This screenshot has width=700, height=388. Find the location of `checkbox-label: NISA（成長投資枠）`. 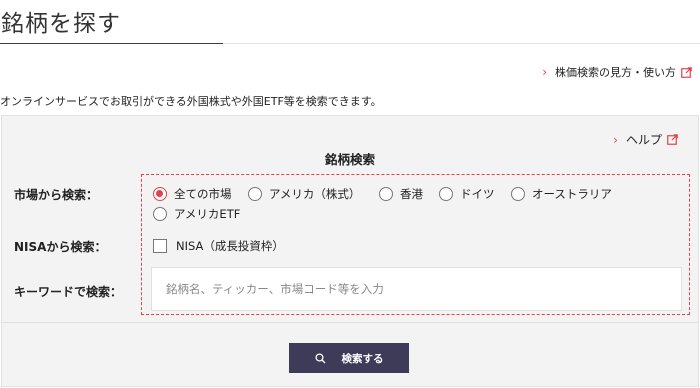

checkbox-label: NISA（成長投資枠） is located at coordinates (230, 246).